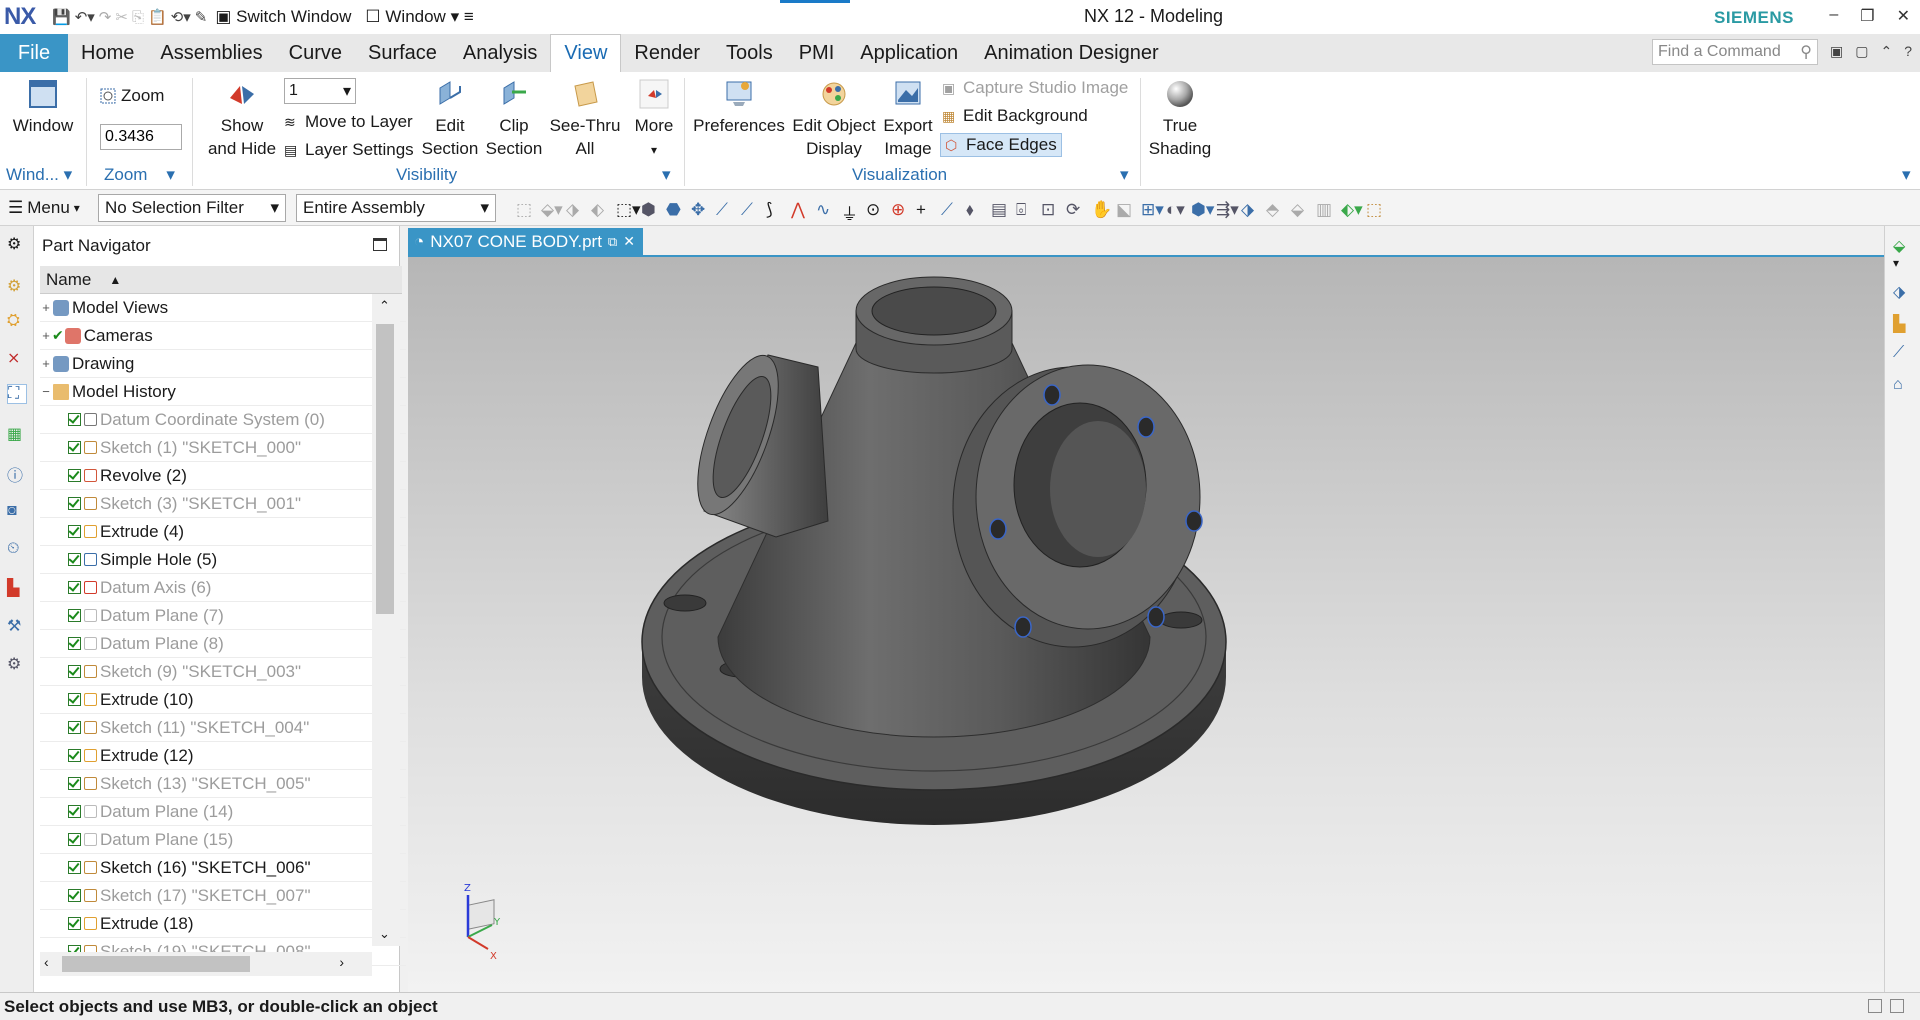  Describe the element at coordinates (396, 207) in the screenshot. I see `selection-scope-dropdown: Entire Assembly ▾` at that location.